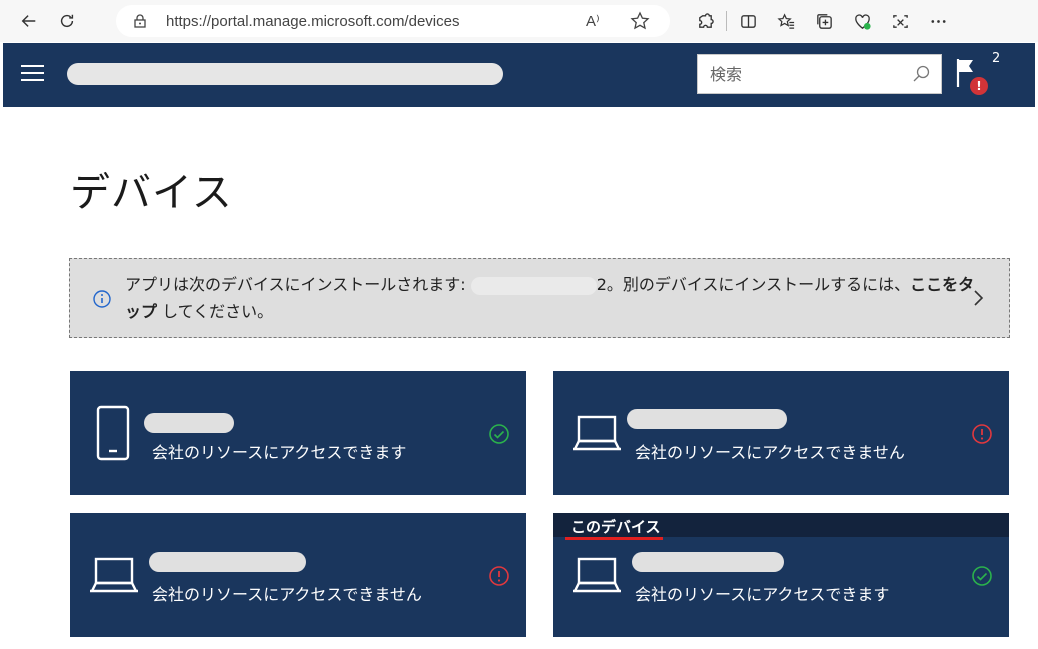 This screenshot has height=649, width=1038. What do you see at coordinates (298, 284) in the screenshot?
I see `banner-text-before: アプリは次のデバイスにインストールされます:` at bounding box center [298, 284].